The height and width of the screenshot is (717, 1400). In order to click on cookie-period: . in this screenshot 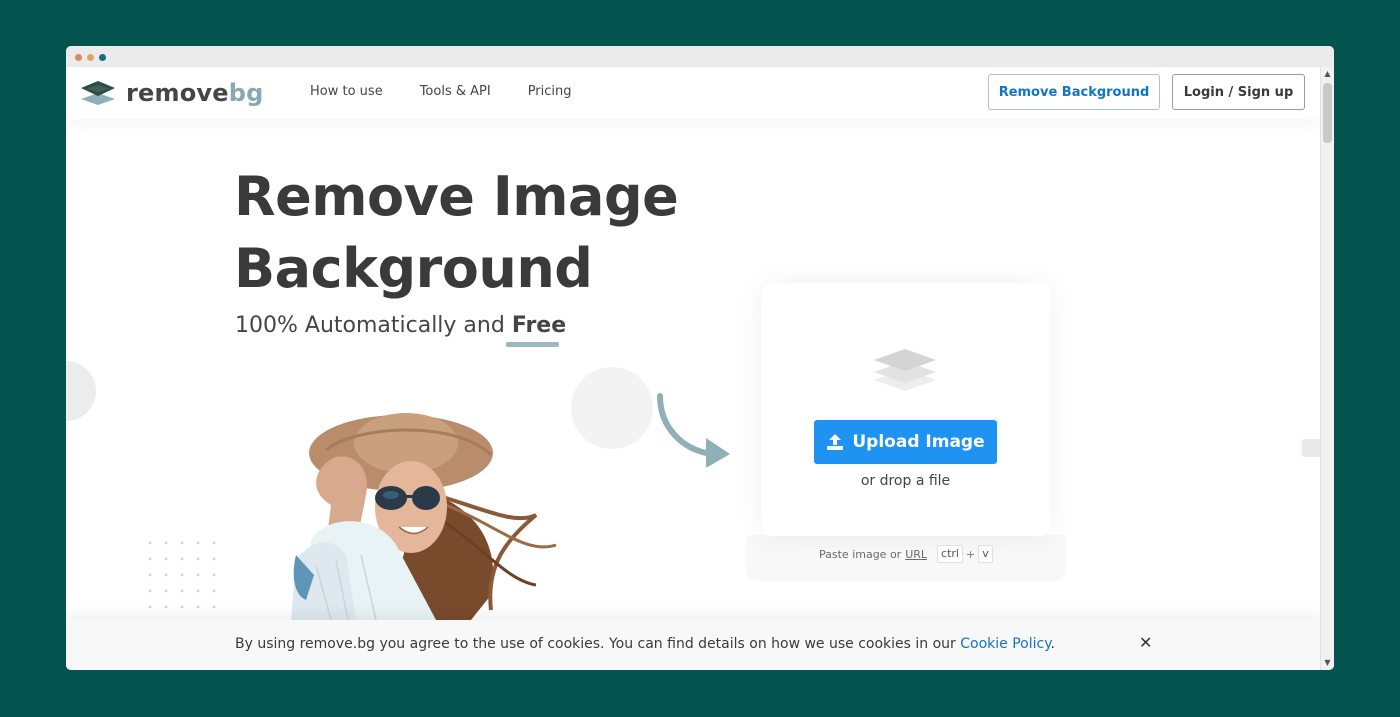, I will do `click(1052, 644)`.